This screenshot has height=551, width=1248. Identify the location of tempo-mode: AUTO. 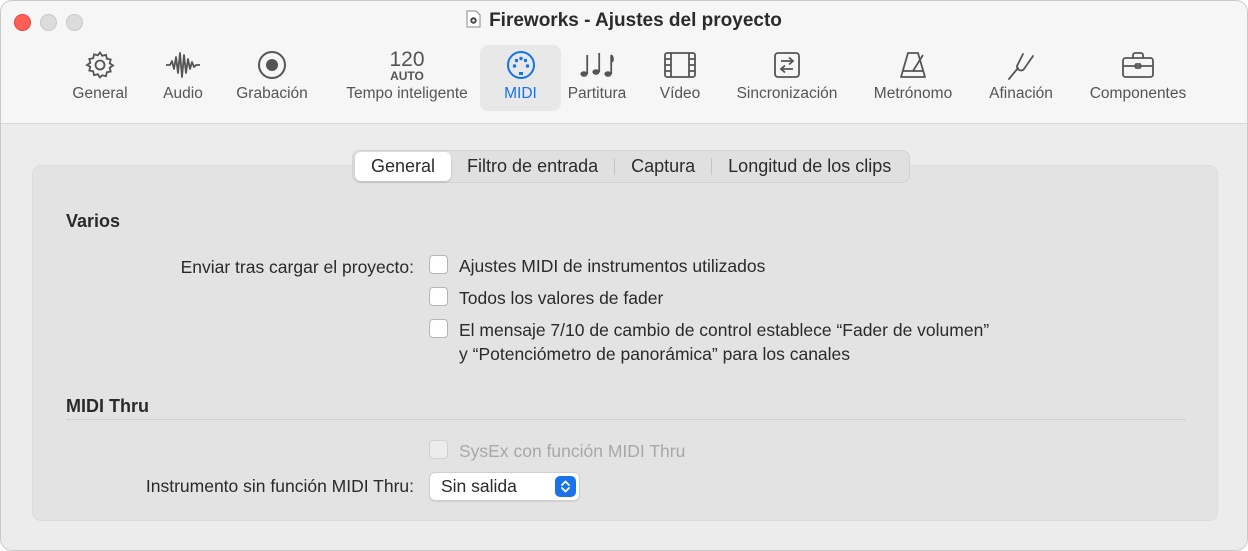
(407, 76).